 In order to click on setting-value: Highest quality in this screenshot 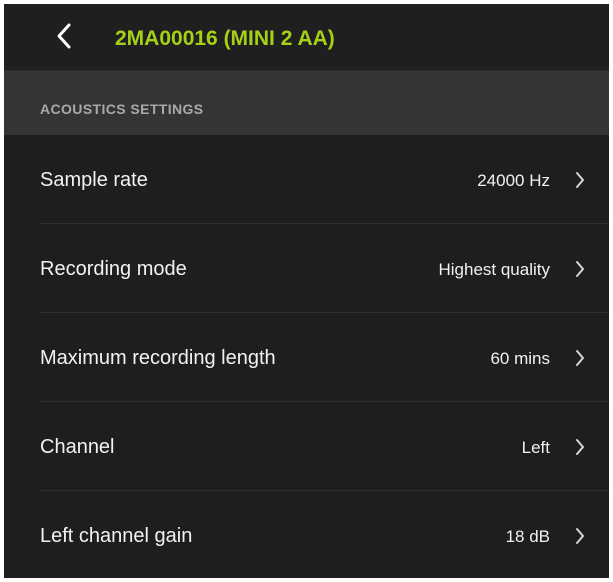, I will do `click(494, 269)`.